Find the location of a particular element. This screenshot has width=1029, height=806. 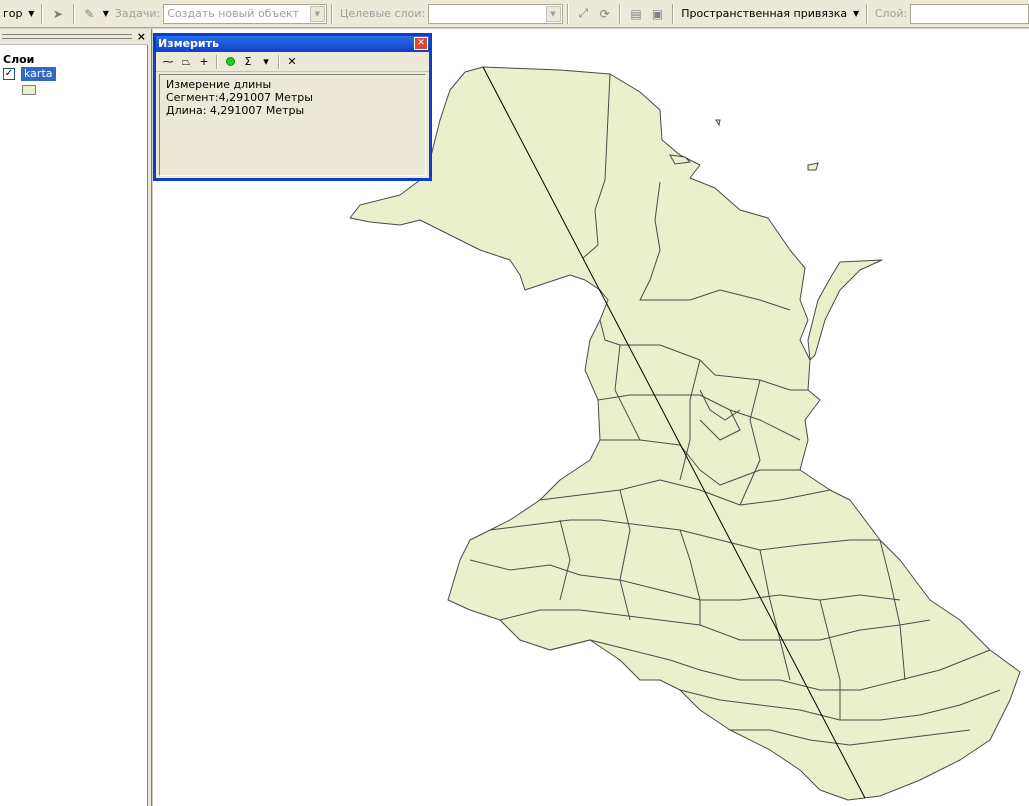

tasks-select-value: Создать новый объект is located at coordinates (233, 13).